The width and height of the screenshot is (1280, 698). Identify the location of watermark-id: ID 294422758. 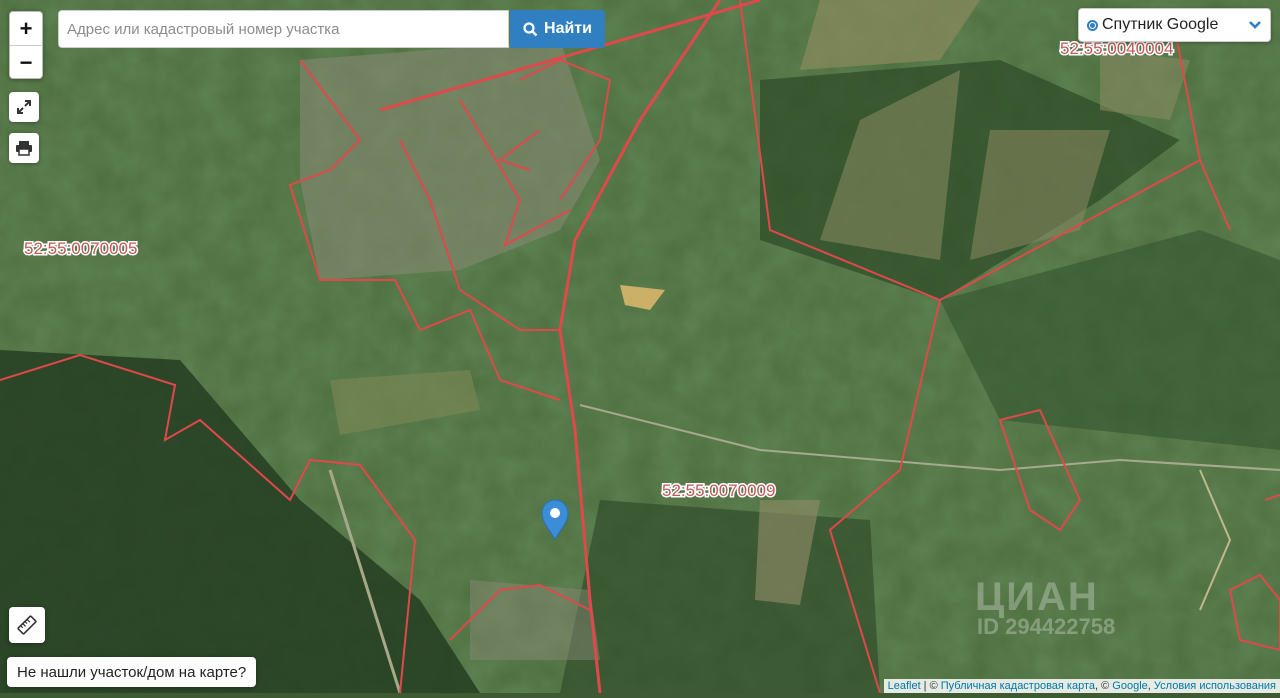
(1046, 626).